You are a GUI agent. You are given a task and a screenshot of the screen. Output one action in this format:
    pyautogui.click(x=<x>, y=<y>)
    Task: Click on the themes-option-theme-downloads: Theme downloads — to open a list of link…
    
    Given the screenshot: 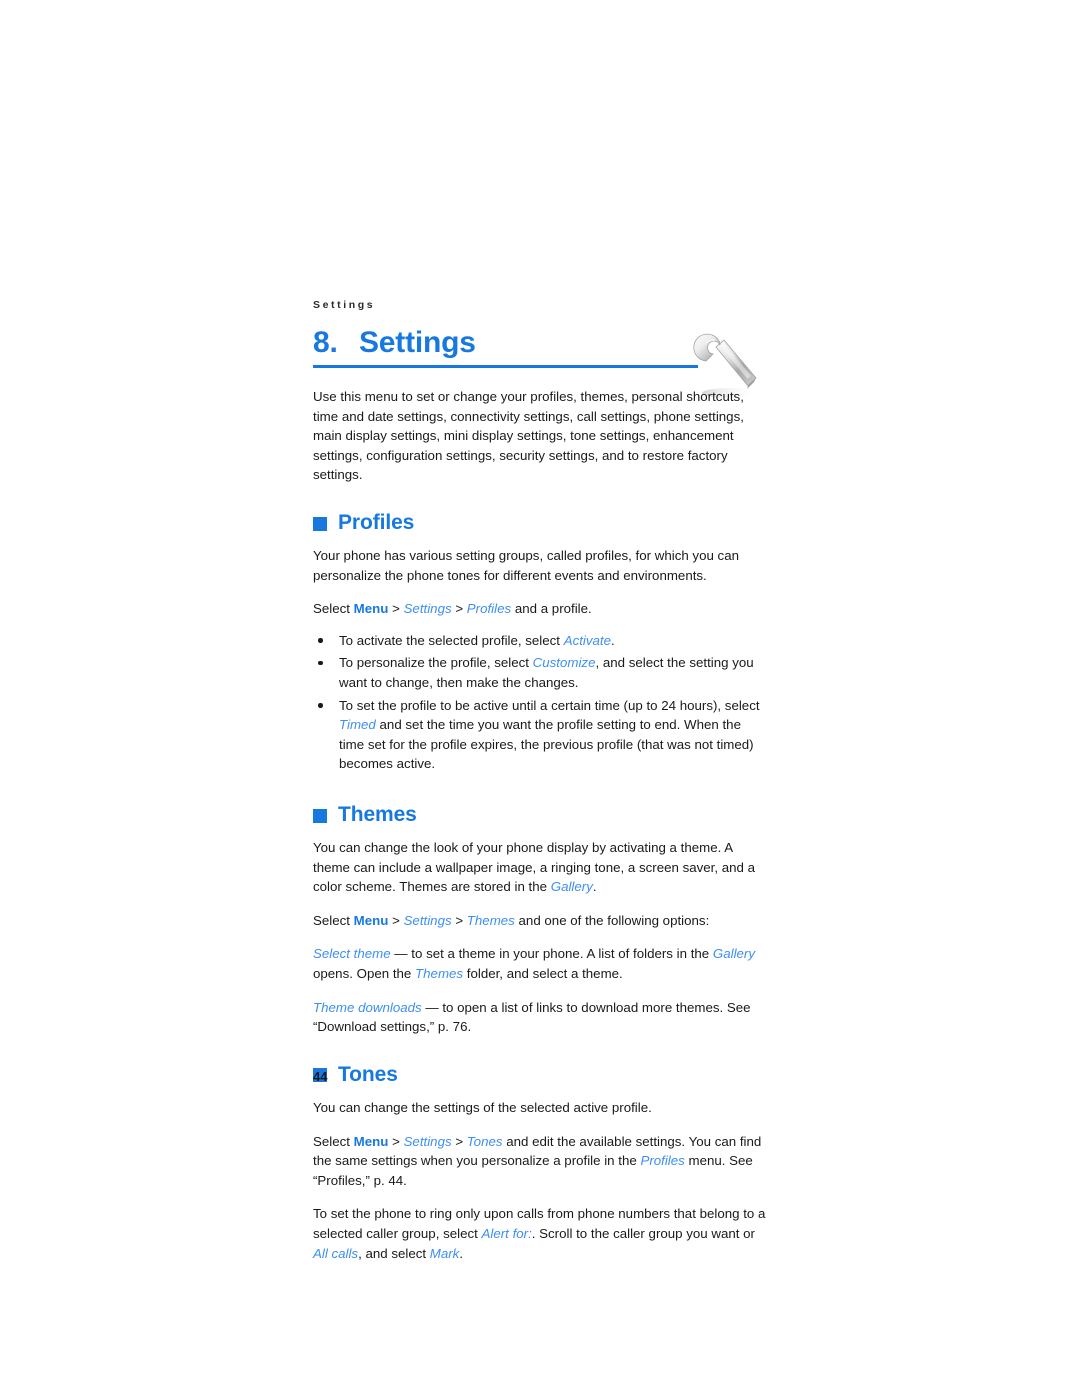 What is the action you would take?
    pyautogui.click(x=540, y=1017)
    